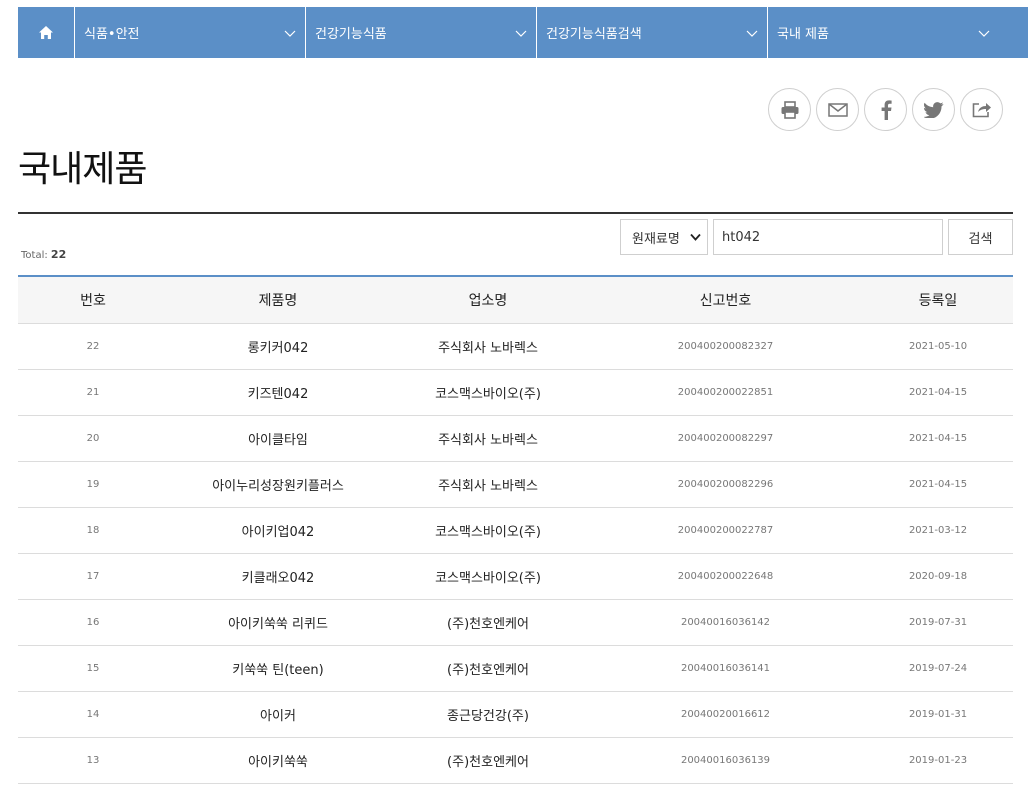  I want to click on cell-report-number: 20040016036141, so click(725, 668).